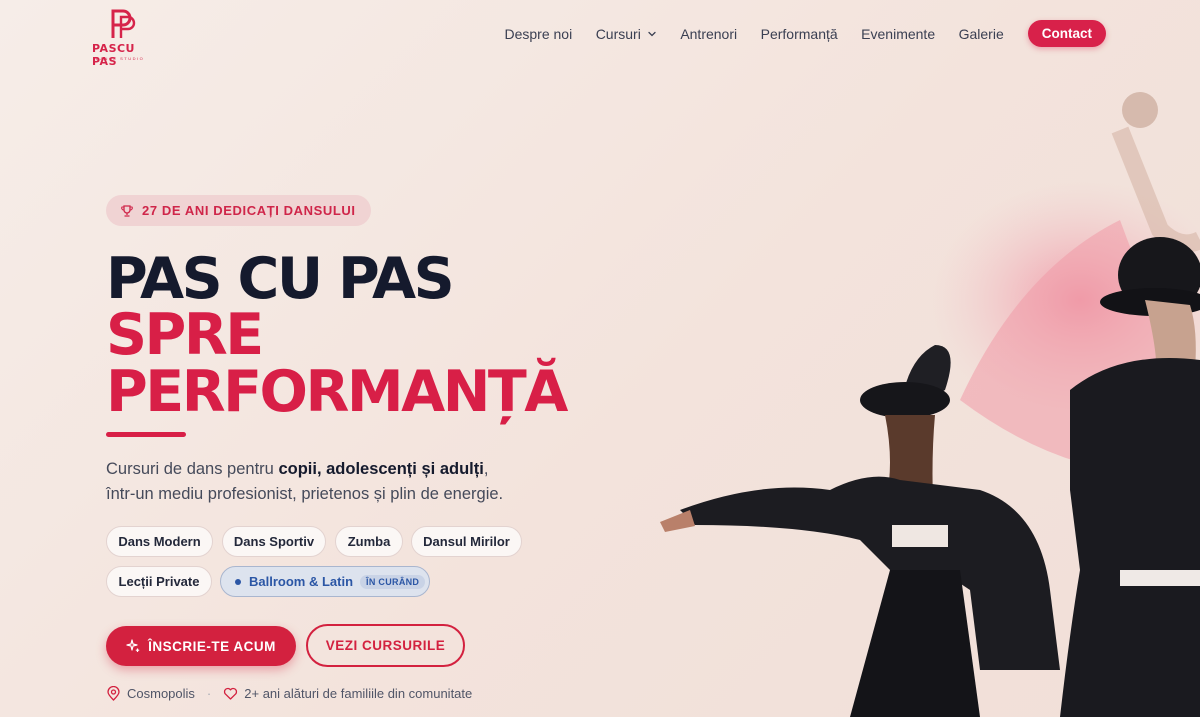 The height and width of the screenshot is (717, 1200). What do you see at coordinates (369, 541) in the screenshot?
I see `chip-zumba: Zumba` at bounding box center [369, 541].